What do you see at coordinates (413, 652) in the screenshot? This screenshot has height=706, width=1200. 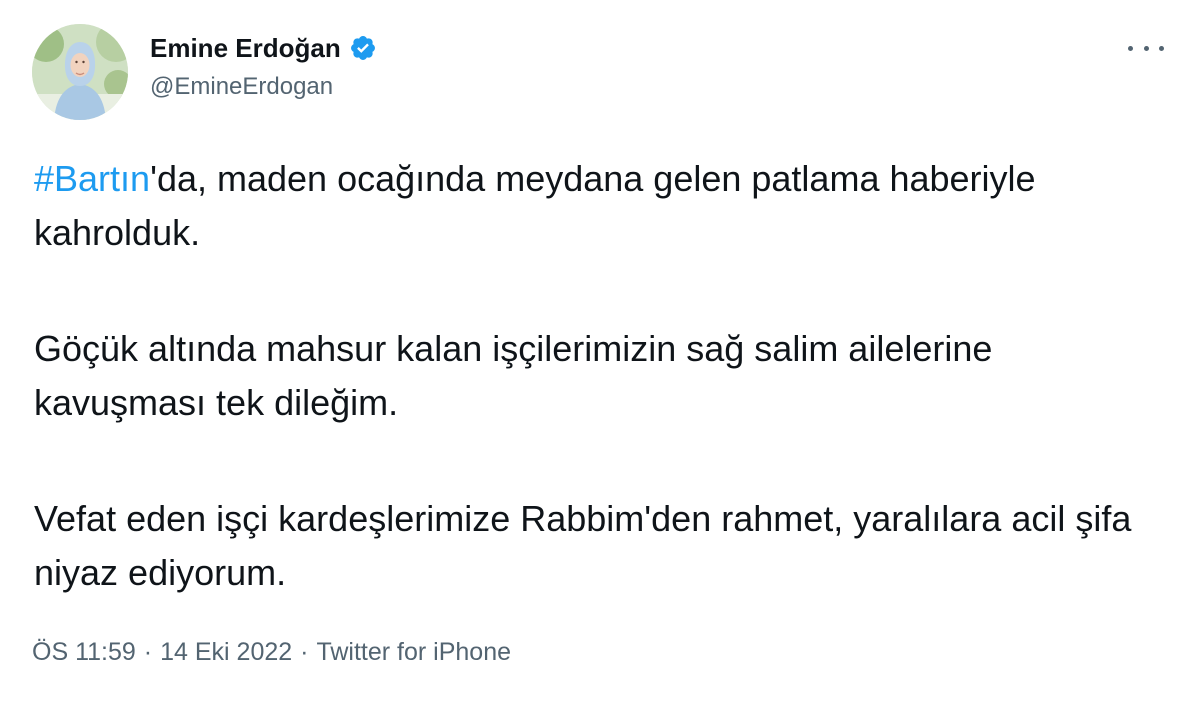 I see `tweet-source: Twitter for iPhone` at bounding box center [413, 652].